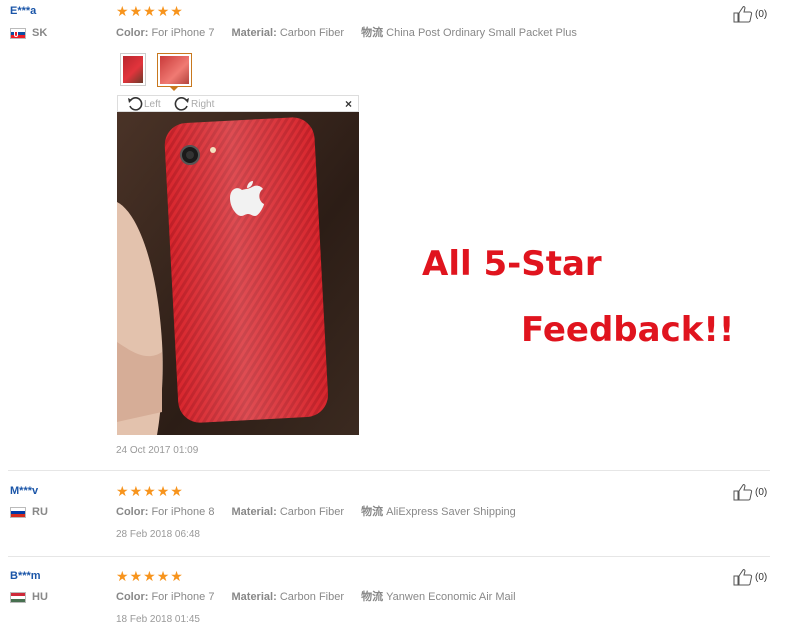  Describe the element at coordinates (481, 33) in the screenshot. I see `shipping-value: China Post Ordinary Small Packet Plus` at that location.